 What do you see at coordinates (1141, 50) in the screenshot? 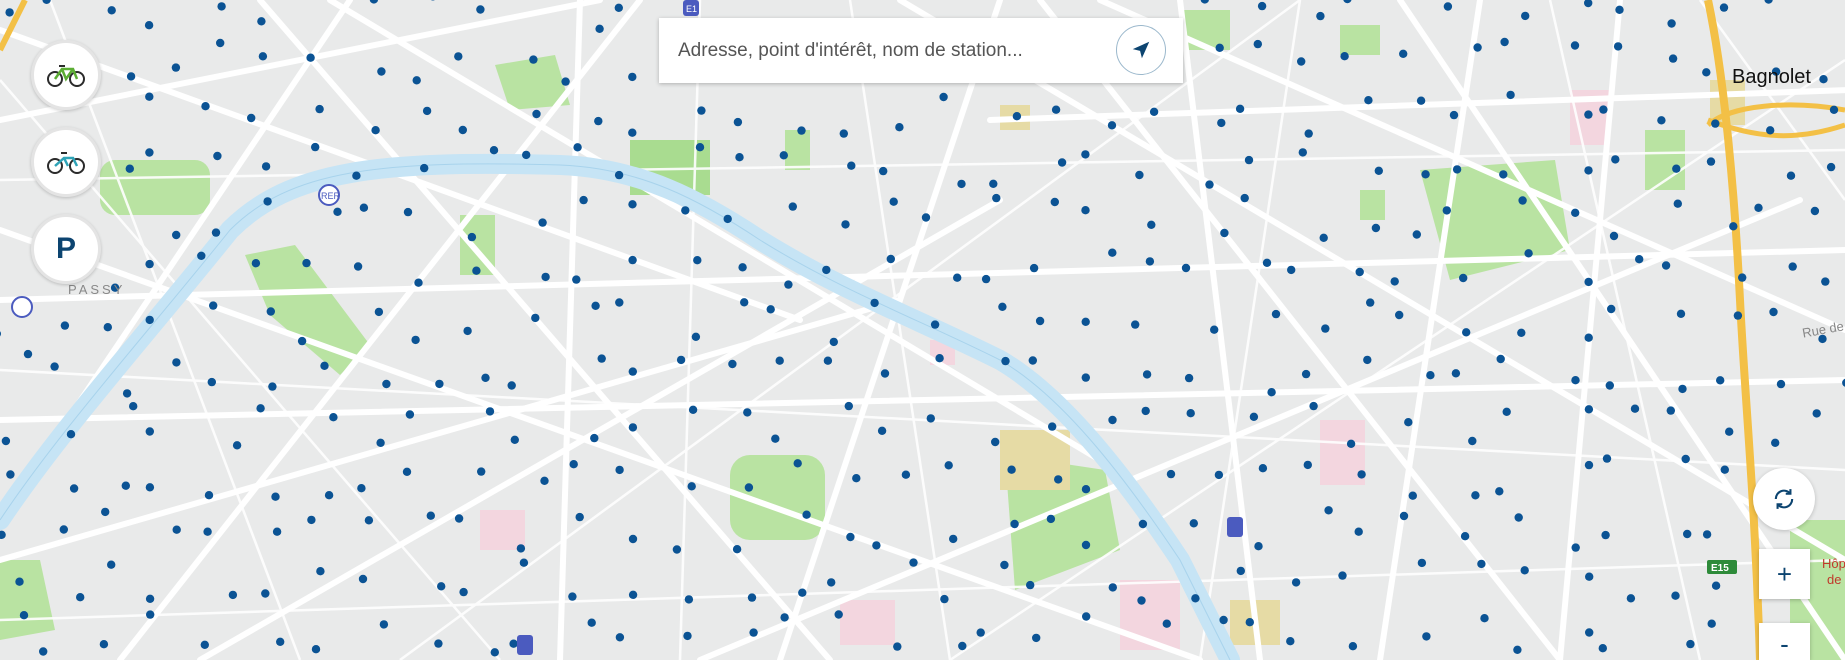
I see `locate-button` at bounding box center [1141, 50].